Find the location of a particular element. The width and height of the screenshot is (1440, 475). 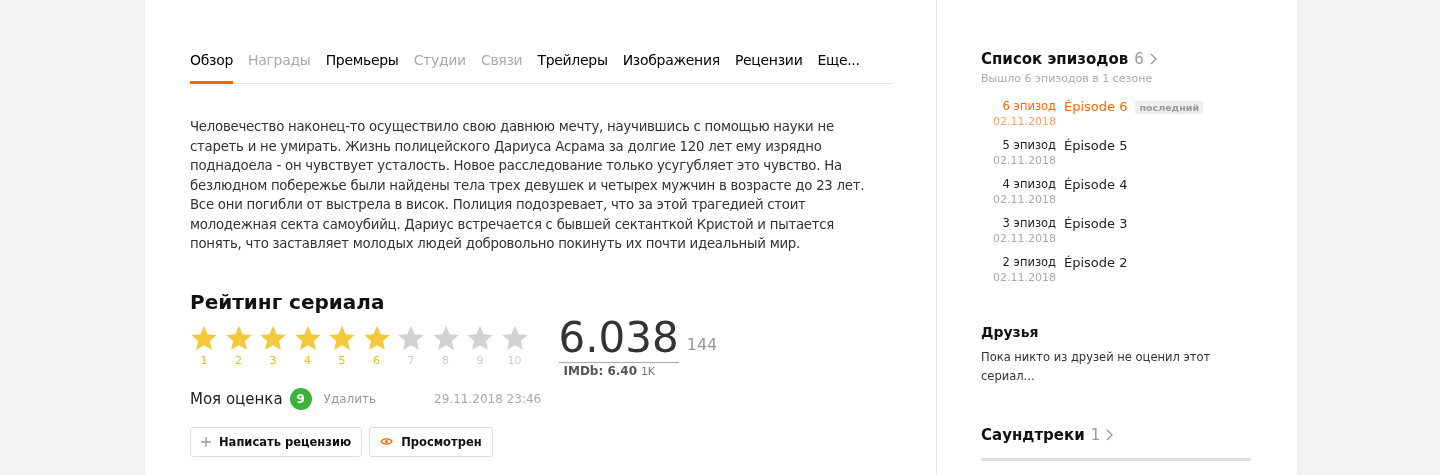

soundtrack-count: 1 is located at coordinates (1095, 435).